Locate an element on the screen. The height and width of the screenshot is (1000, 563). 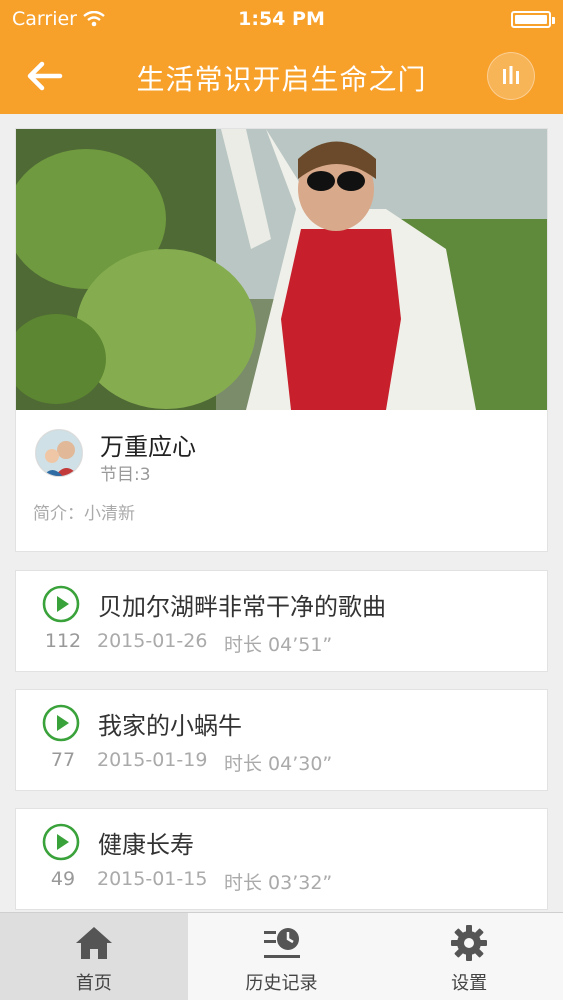
tab-label: 设置 is located at coordinates (469, 983).